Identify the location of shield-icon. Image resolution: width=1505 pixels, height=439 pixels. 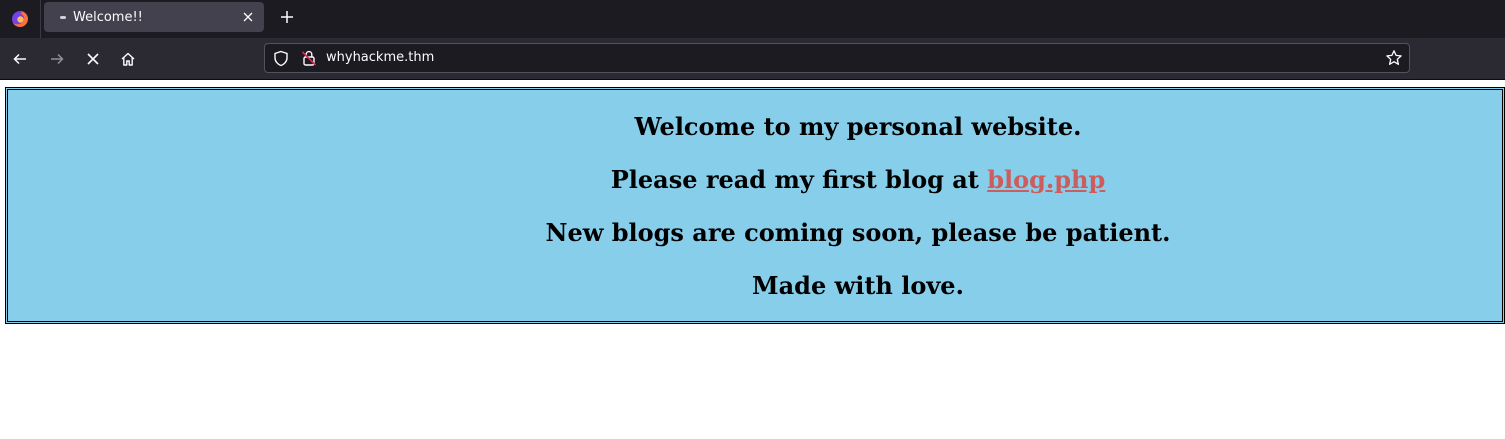
(281, 58).